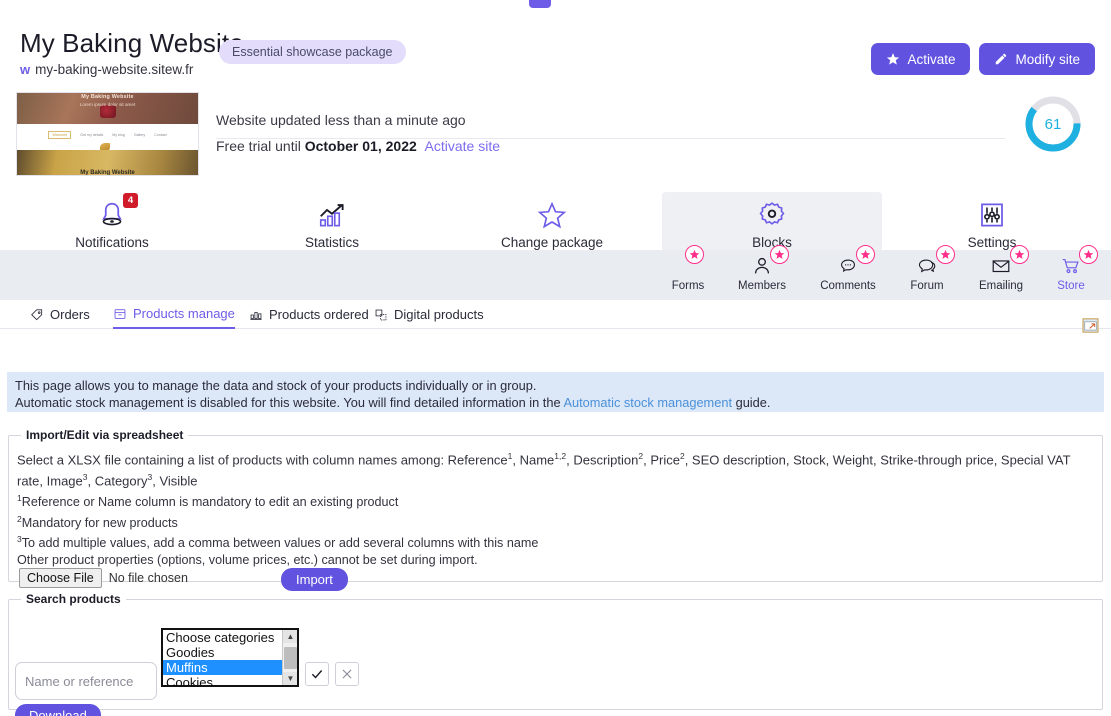 The image size is (1111, 716). What do you see at coordinates (58, 710) in the screenshot?
I see `download-button: Download` at bounding box center [58, 710].